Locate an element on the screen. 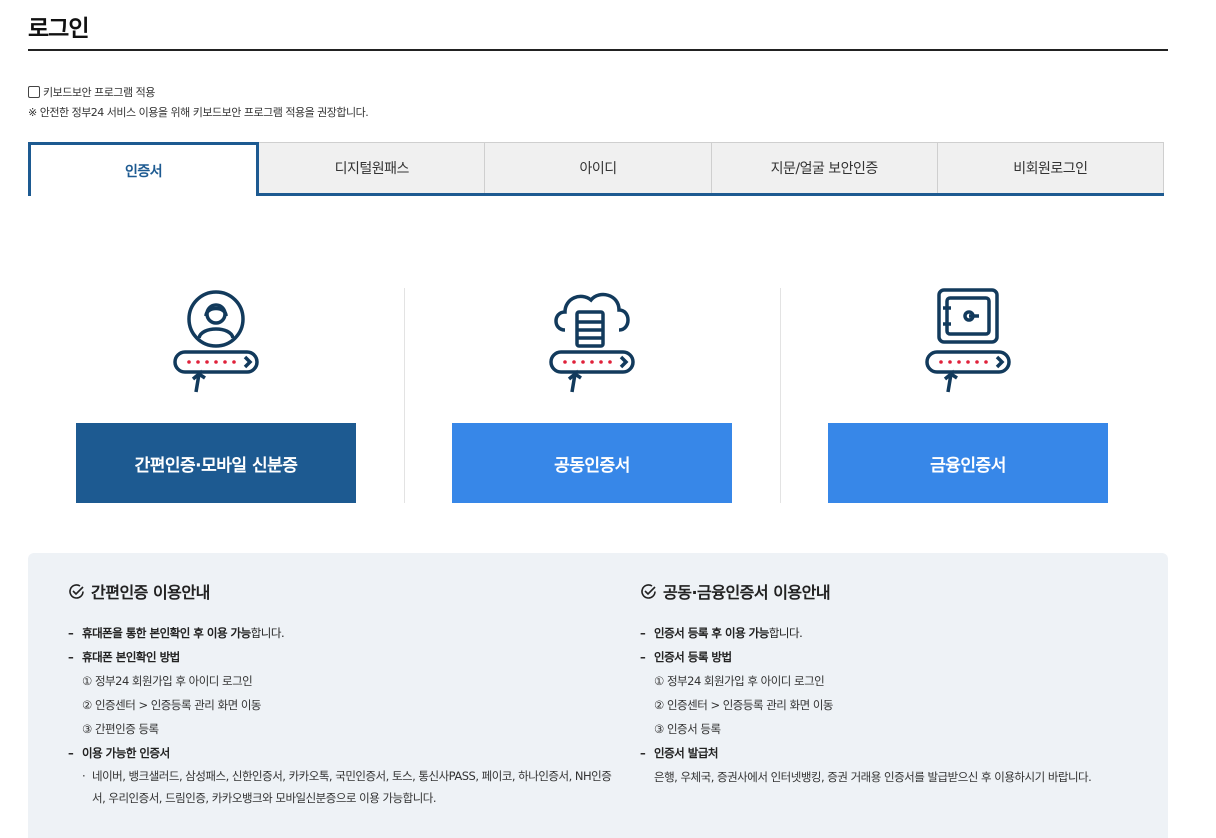 The image size is (1216, 838). tab-certificate: 인증서 is located at coordinates (144, 169).